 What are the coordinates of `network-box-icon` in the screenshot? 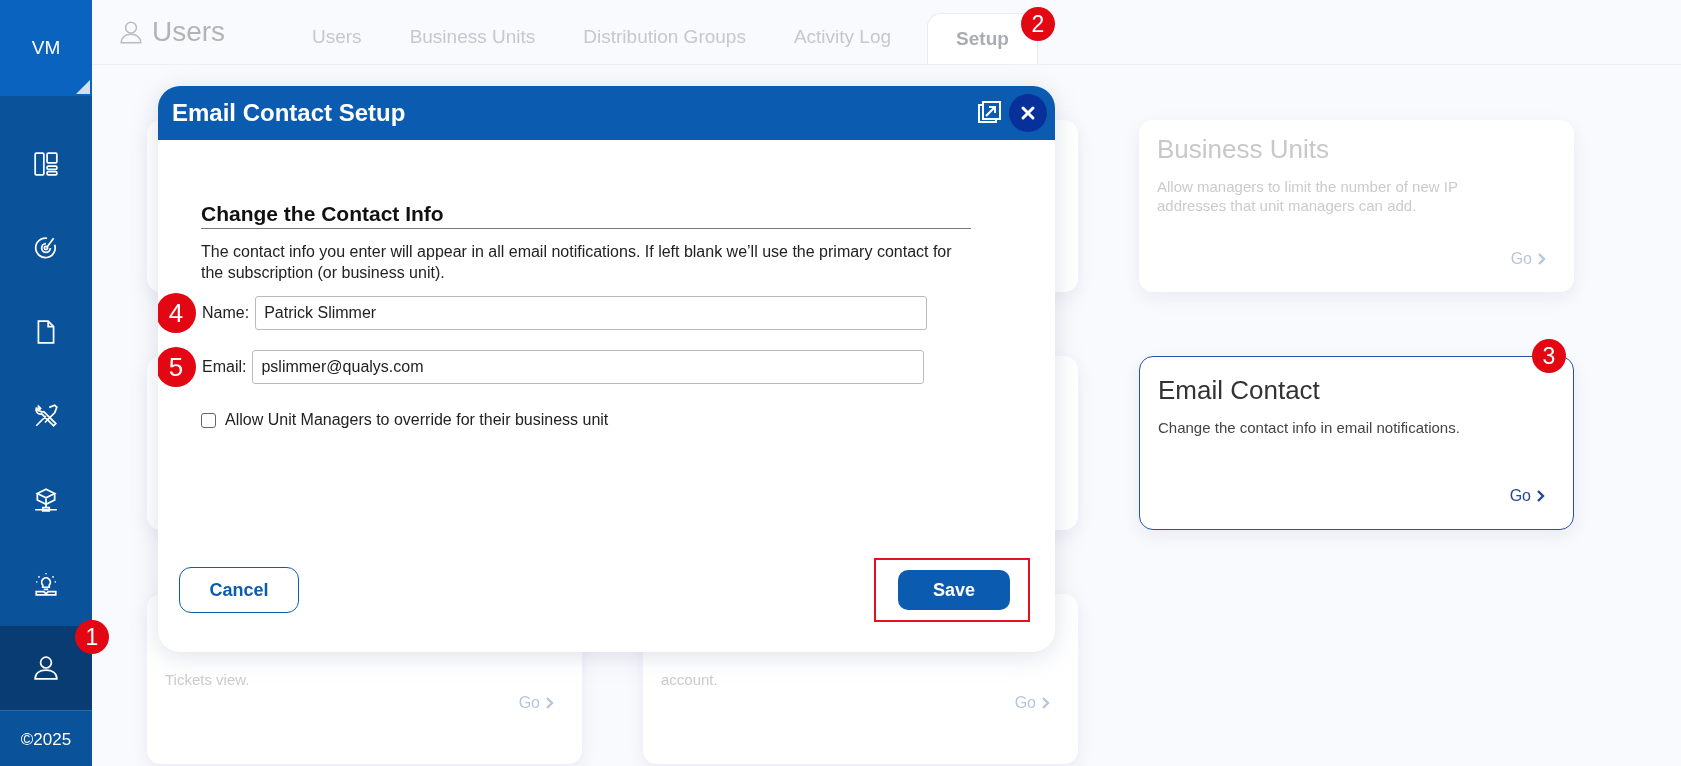 It's located at (46, 500).